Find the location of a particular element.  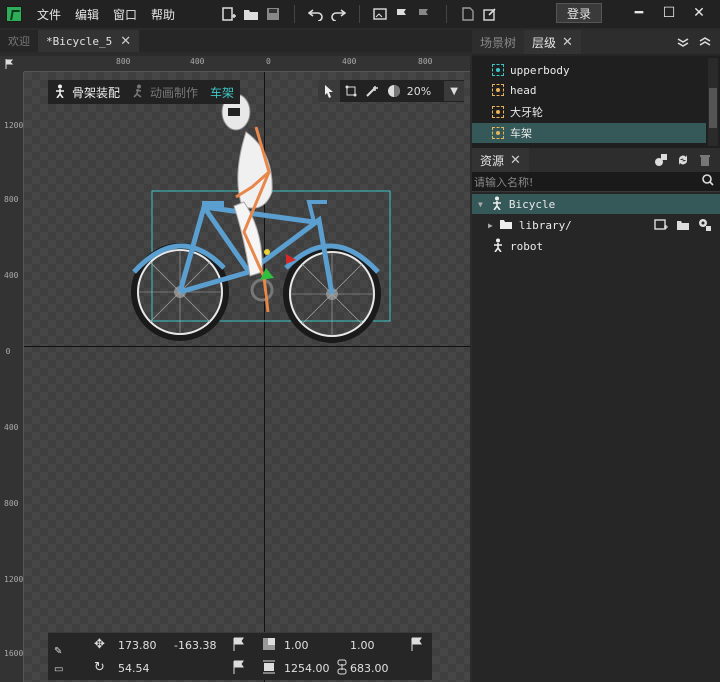

tab-welcome: 欢迎 is located at coordinates (19, 41).